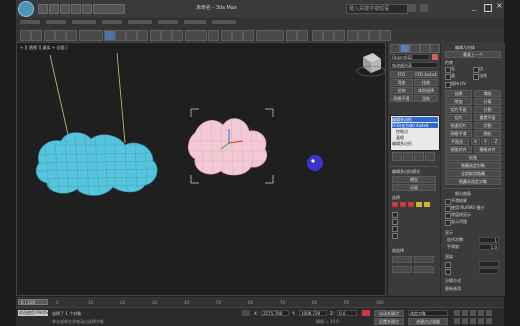 This screenshot has height=326, width=520. What do you see at coordinates (396, 198) in the screenshot?
I see `selection-header: 选择` at bounding box center [396, 198].